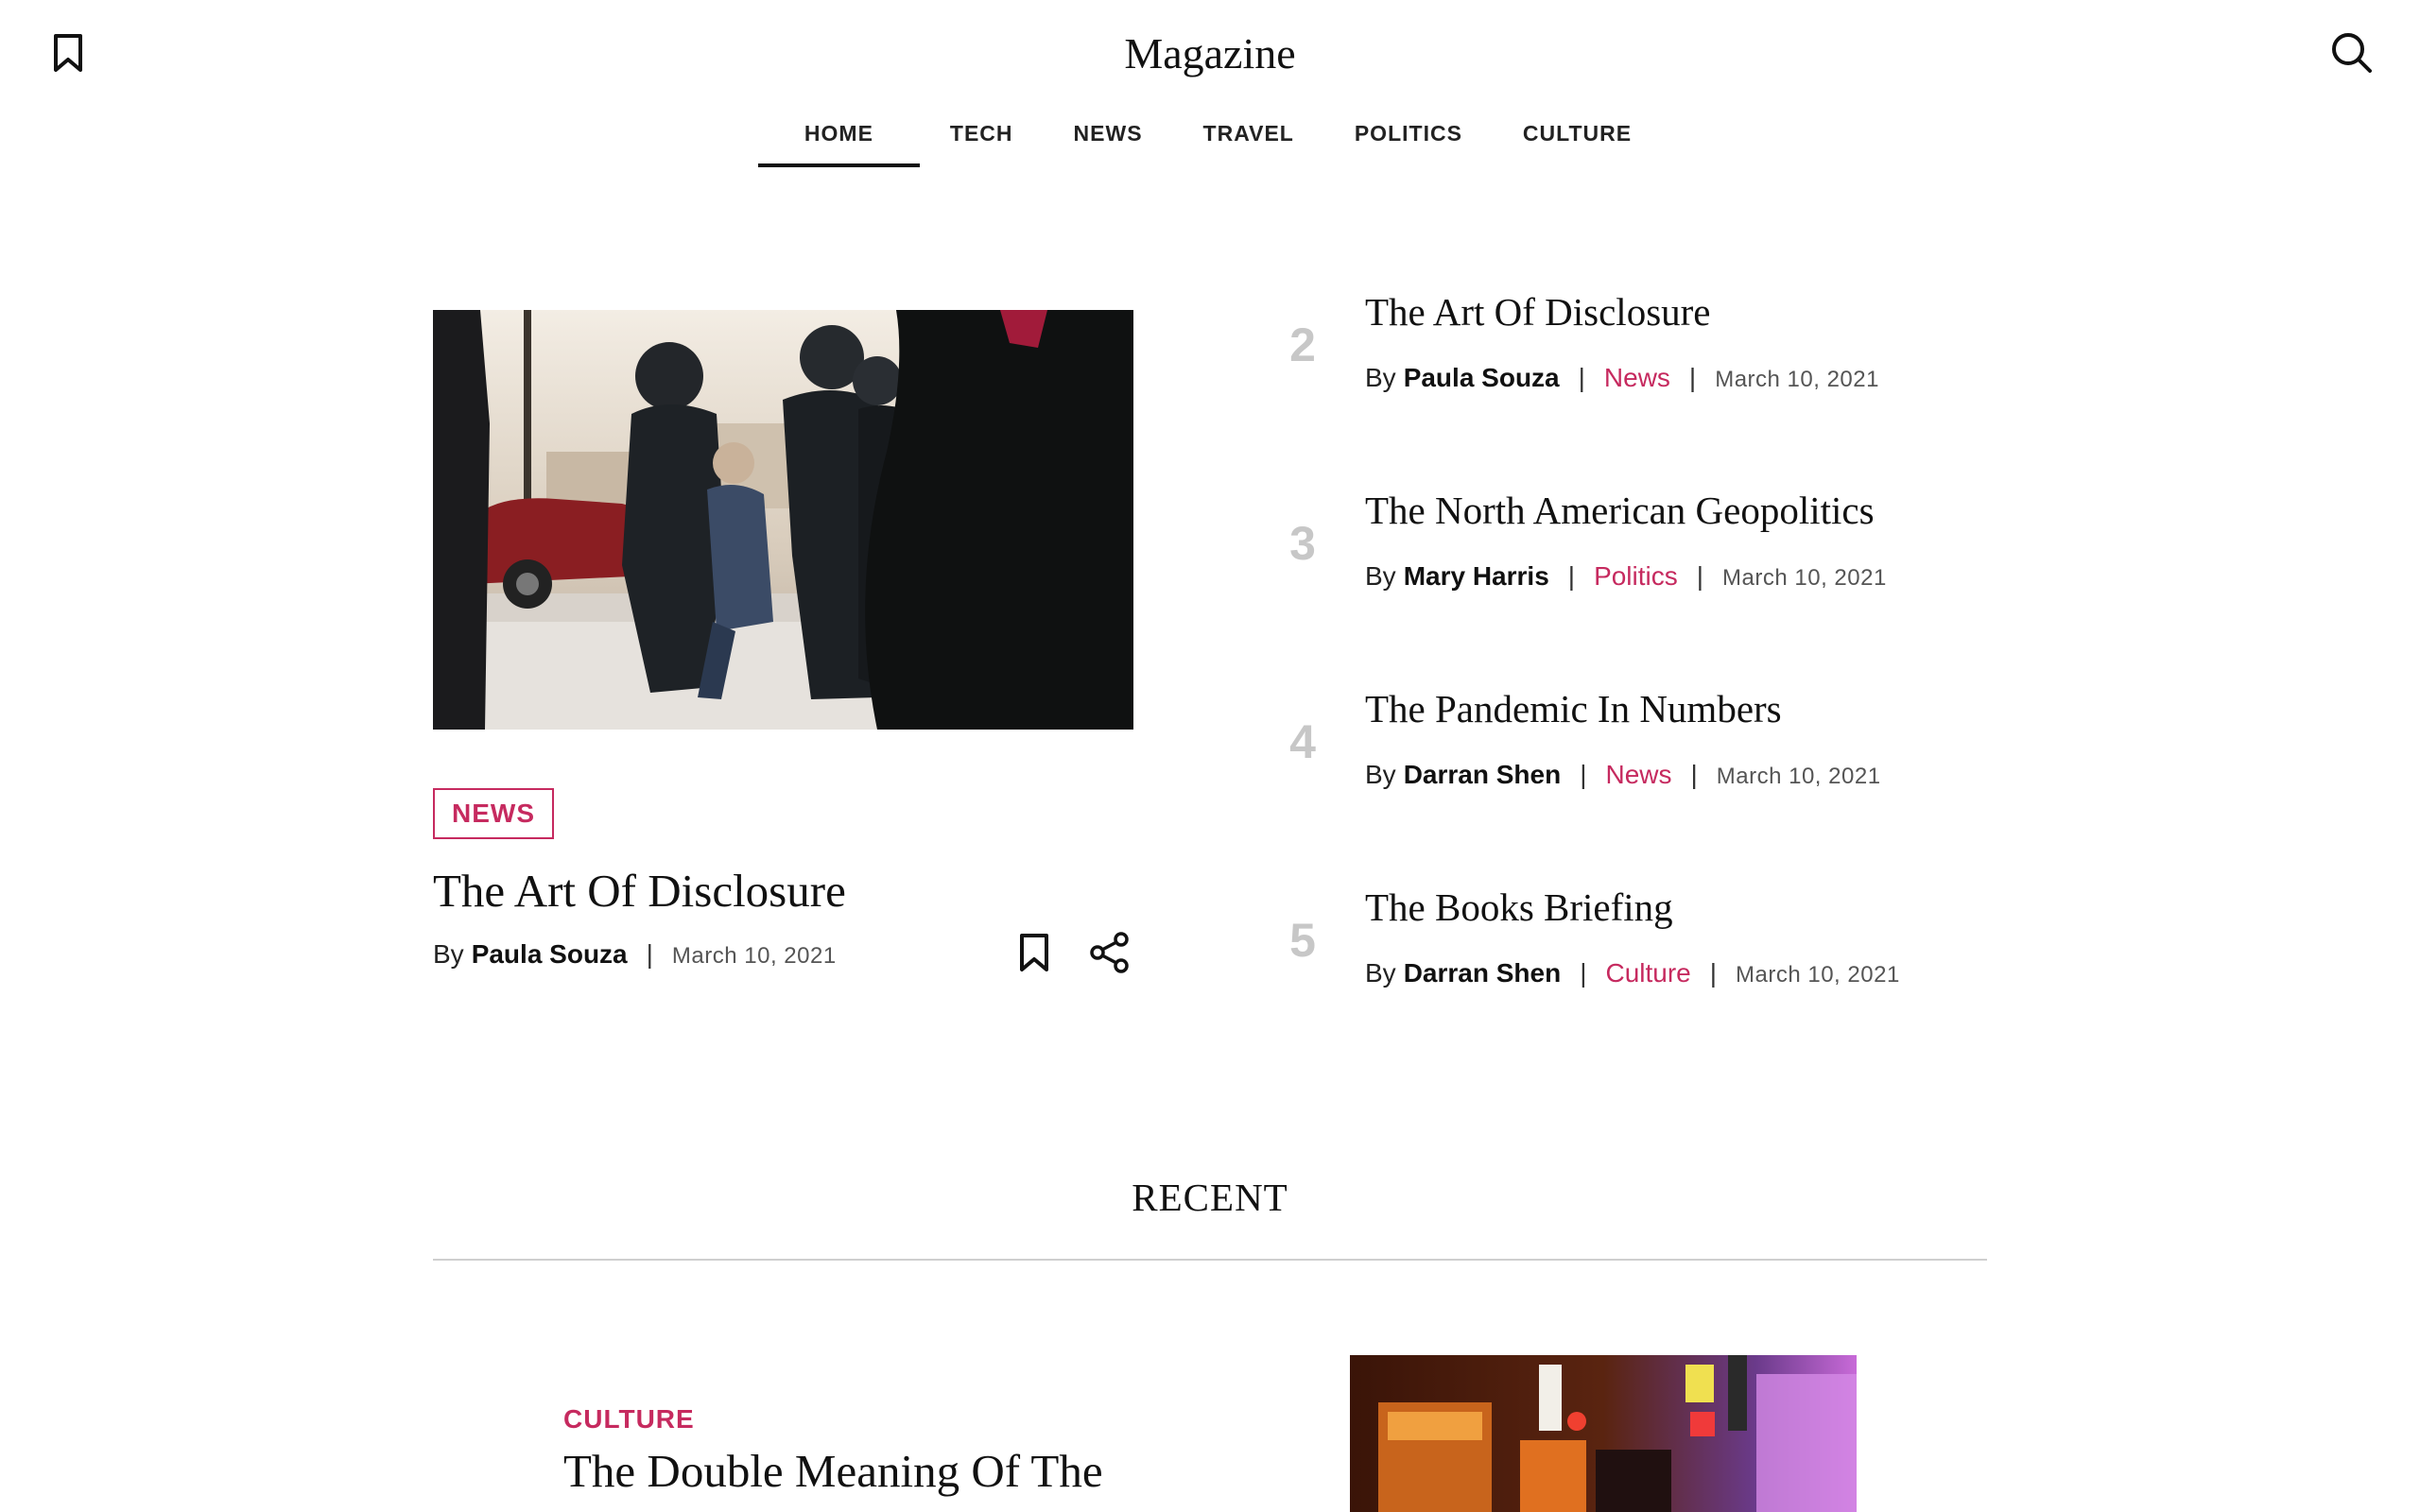 This screenshot has width=2420, height=1512. What do you see at coordinates (1108, 142) in the screenshot?
I see `nav-tab-news: NEWS` at bounding box center [1108, 142].